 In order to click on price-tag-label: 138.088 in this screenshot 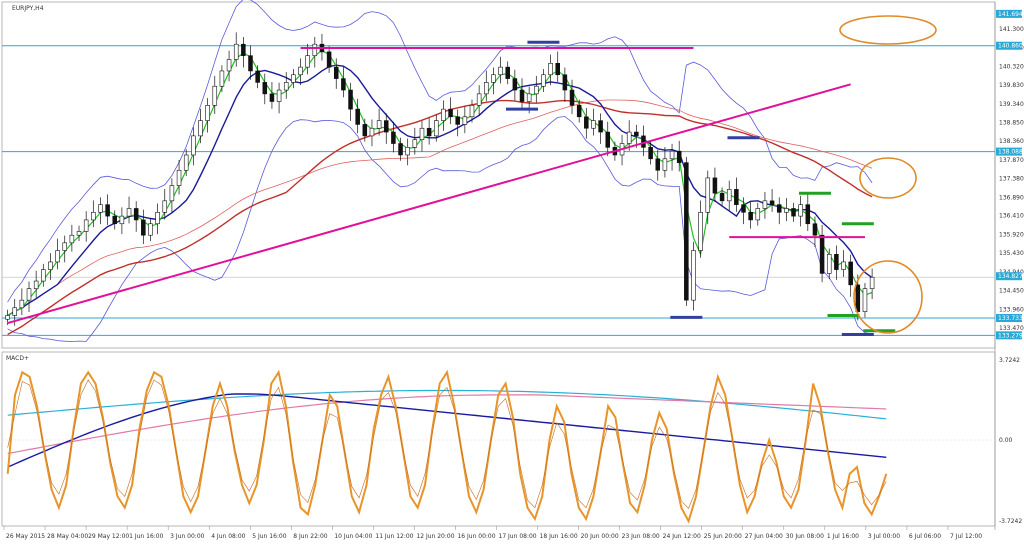, I will do `click(1010, 152)`.